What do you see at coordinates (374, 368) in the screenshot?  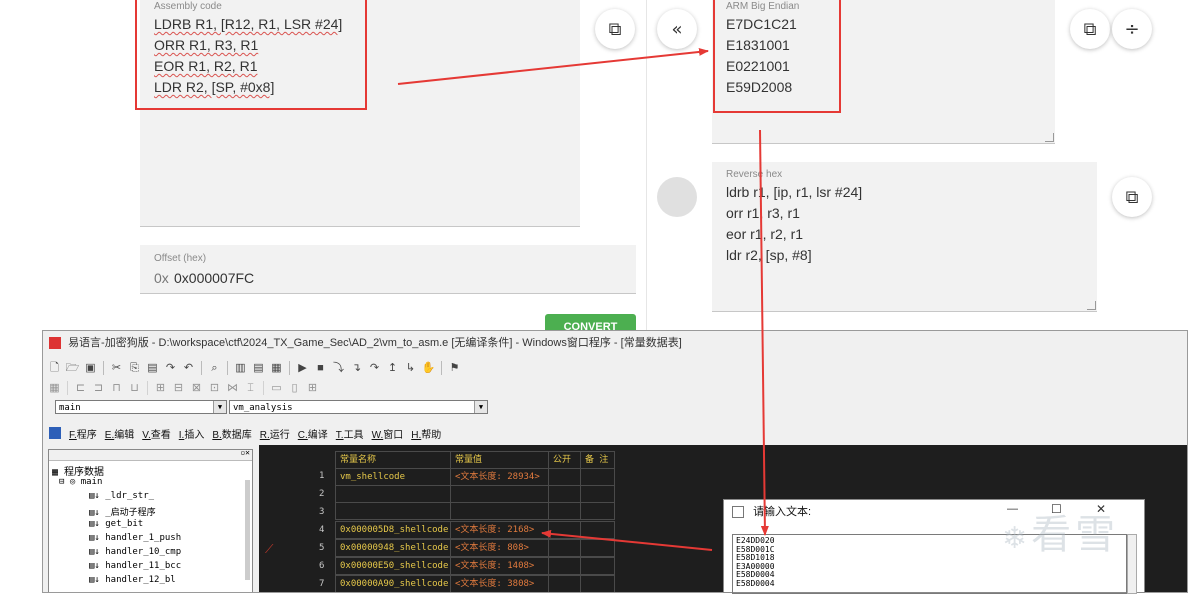 I see `step-over-icon: ↷` at bounding box center [374, 368].